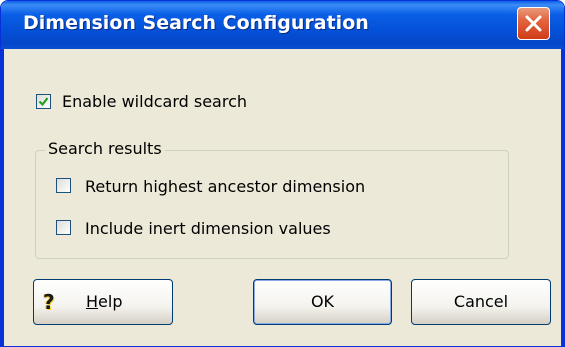 The width and height of the screenshot is (565, 347). I want to click on search-results-label: Search results, so click(105, 148).